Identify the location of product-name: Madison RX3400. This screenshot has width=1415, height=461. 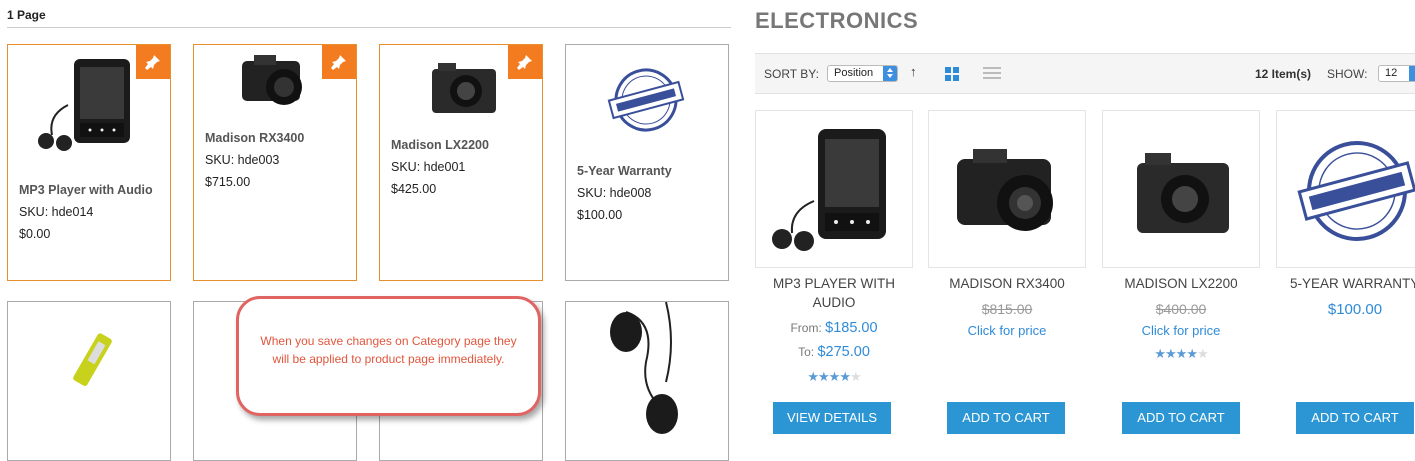
(255, 138).